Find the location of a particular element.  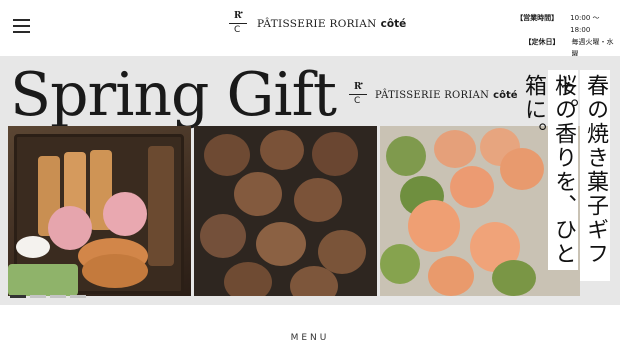

chocolate-cookies-photo is located at coordinates (285, 211).